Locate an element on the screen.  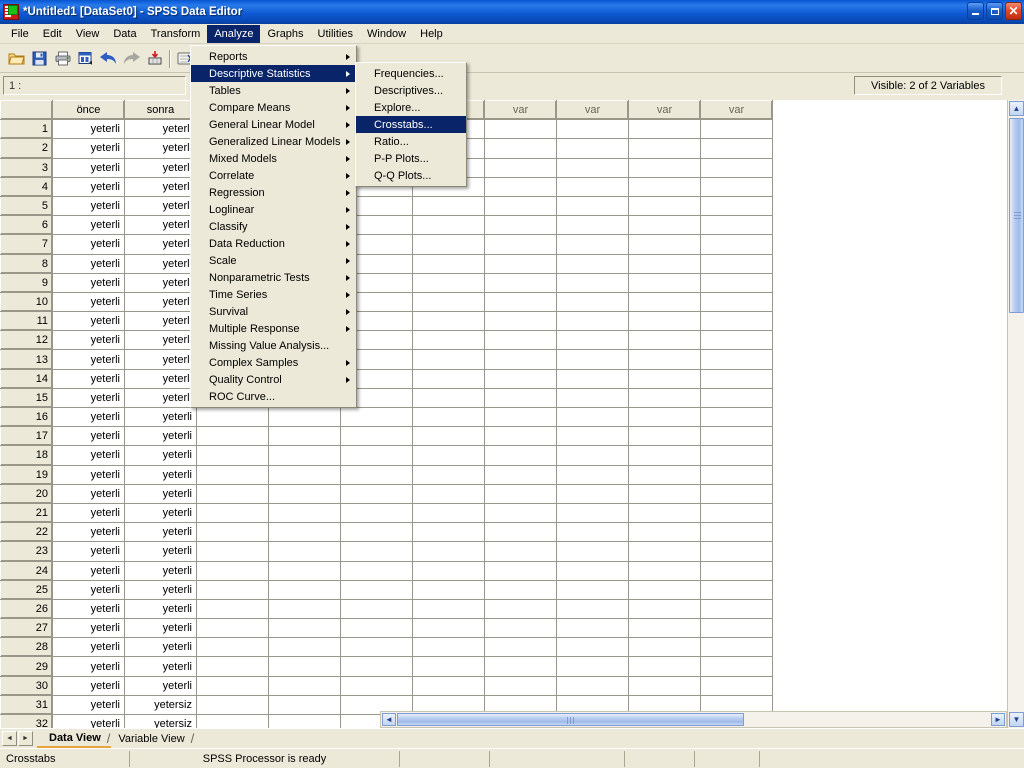
table-row: 28 yeterli yeterli is located at coordinates (386, 647).